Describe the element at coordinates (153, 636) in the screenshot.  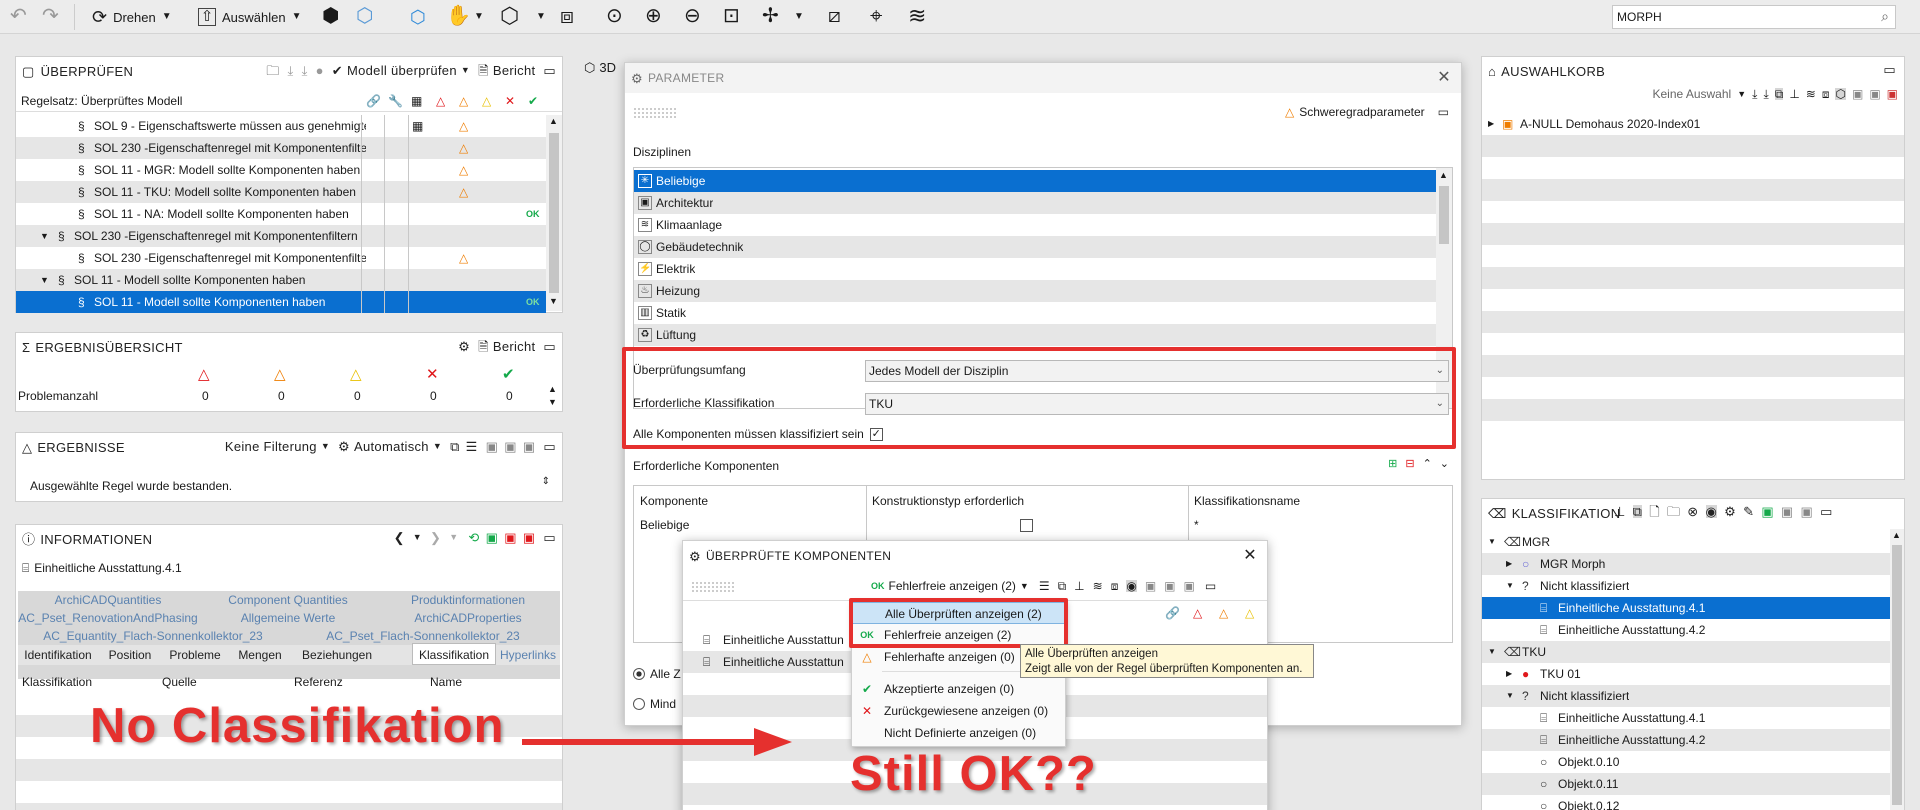
I see `tab-equantity: AC_Equantity_Flach-Sonnenkollektor_23` at that location.